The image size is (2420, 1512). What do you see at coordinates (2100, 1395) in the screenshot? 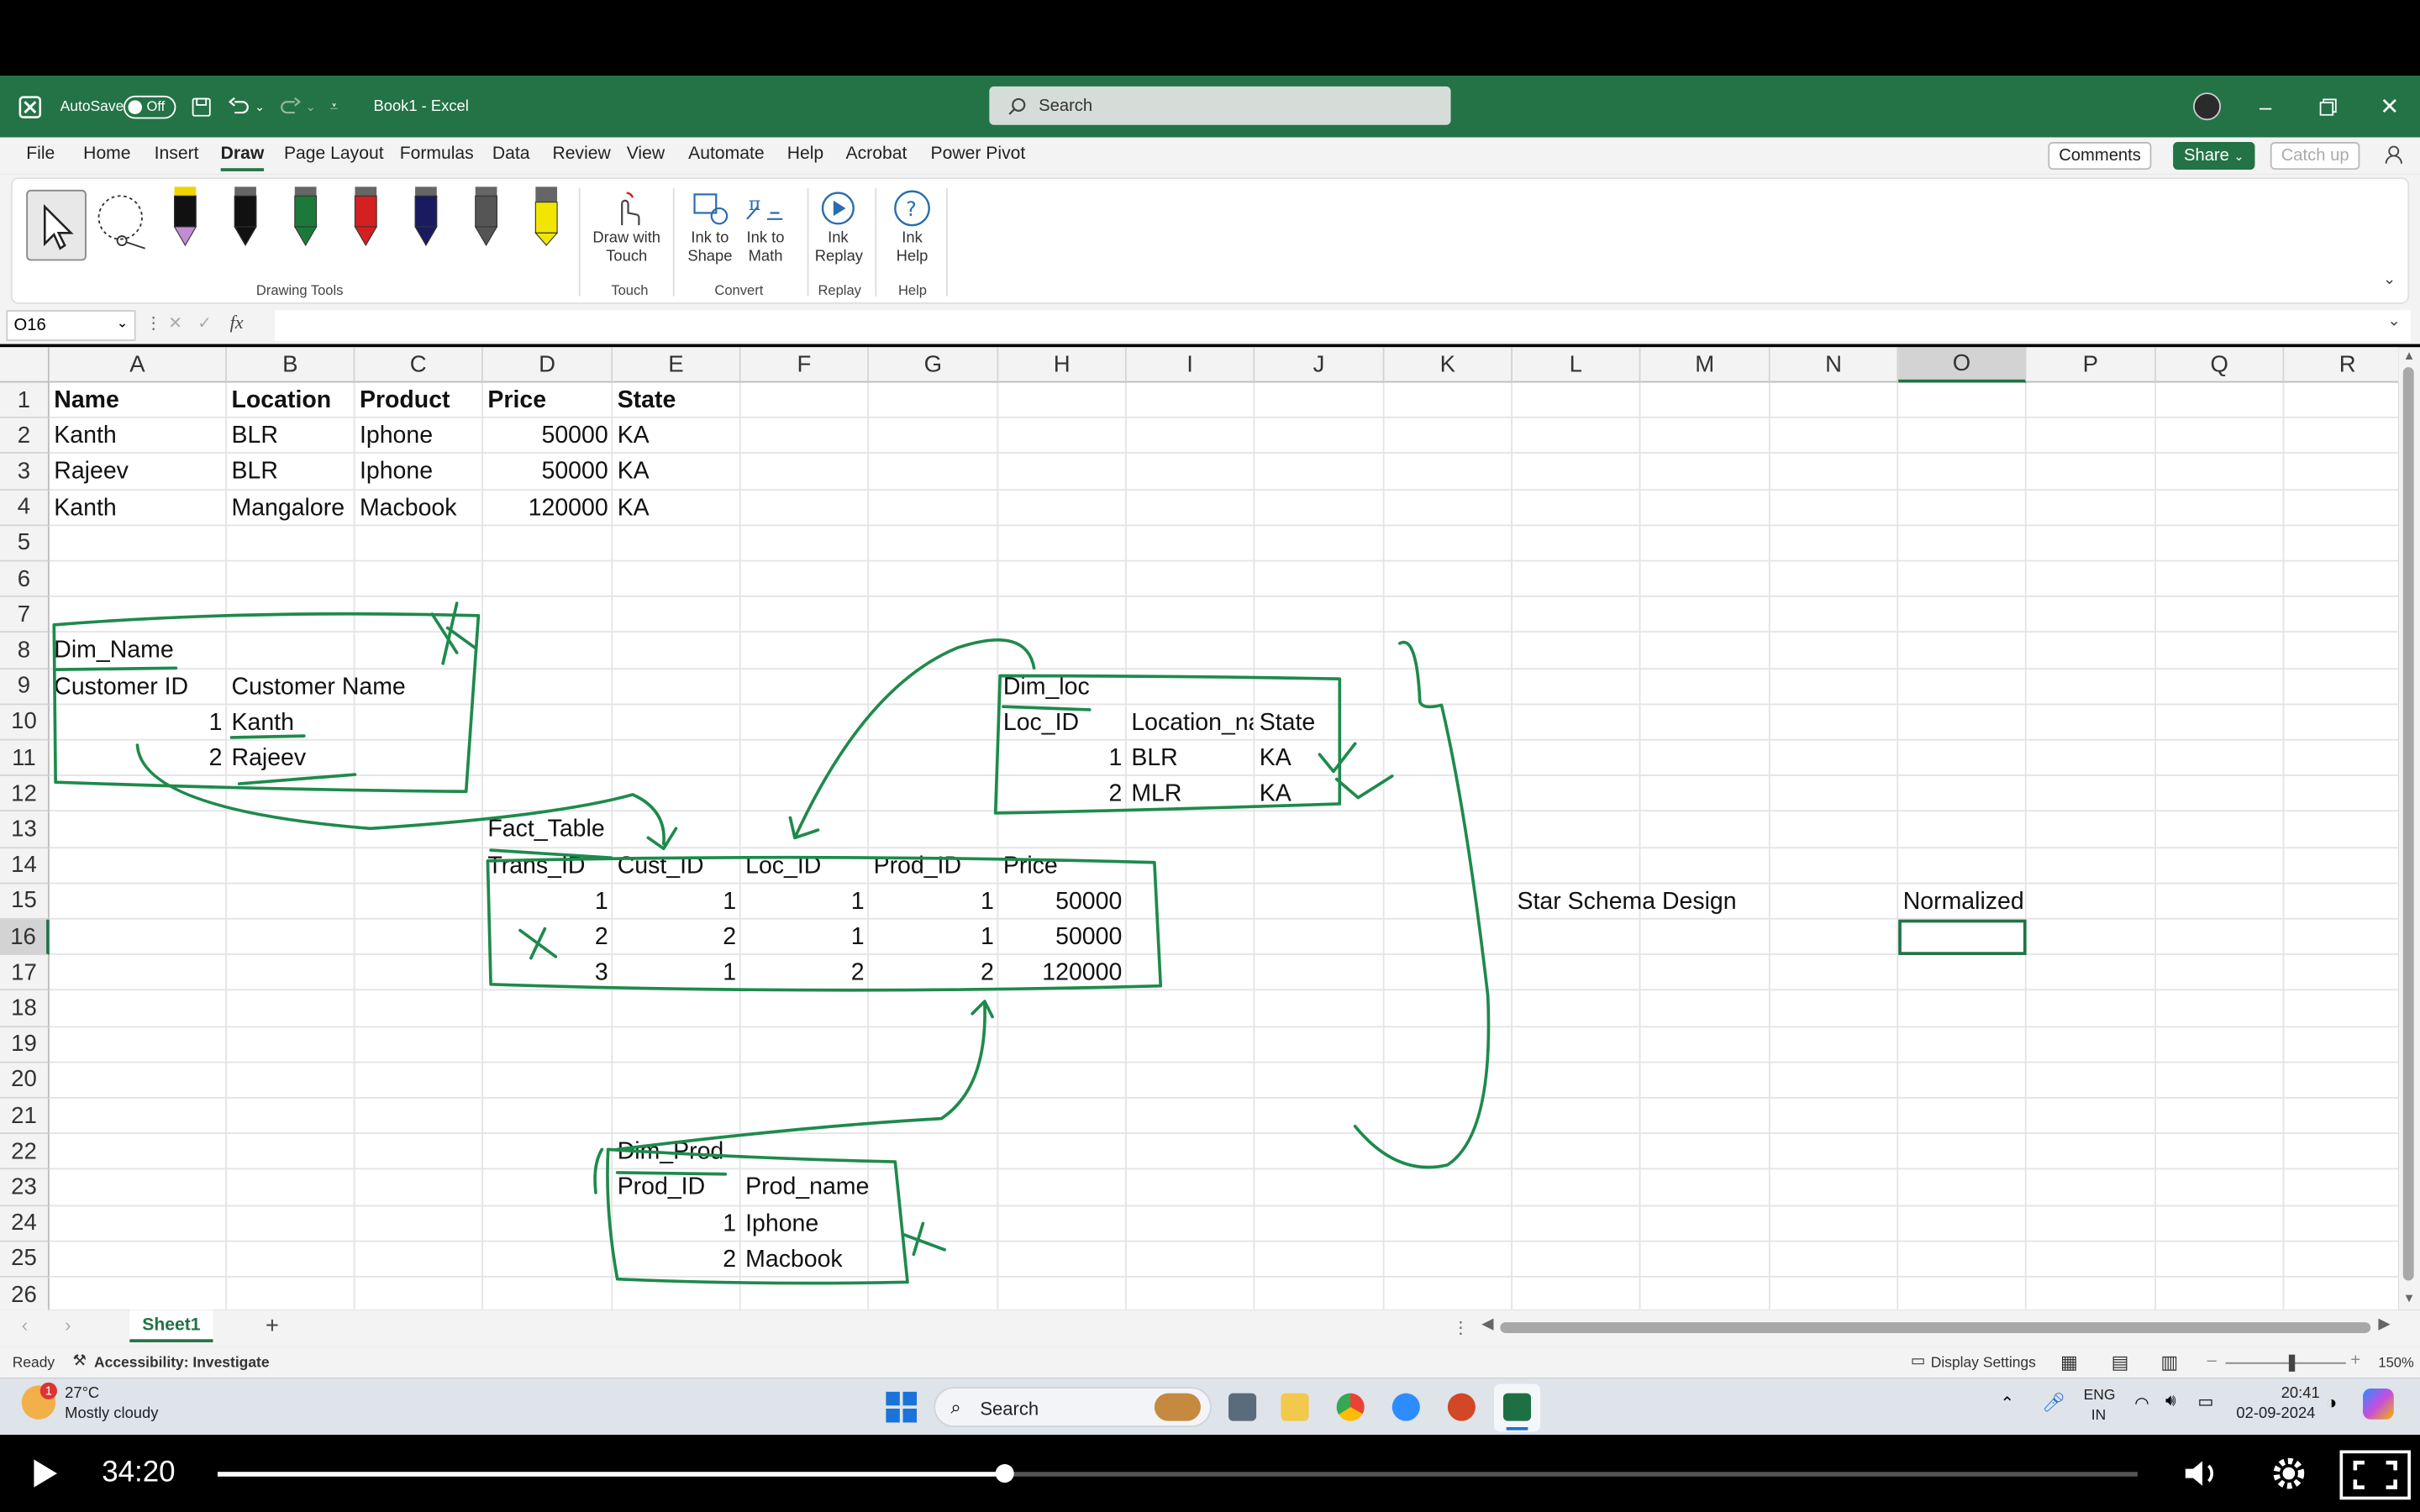
I see `language-code: ENG` at bounding box center [2100, 1395].